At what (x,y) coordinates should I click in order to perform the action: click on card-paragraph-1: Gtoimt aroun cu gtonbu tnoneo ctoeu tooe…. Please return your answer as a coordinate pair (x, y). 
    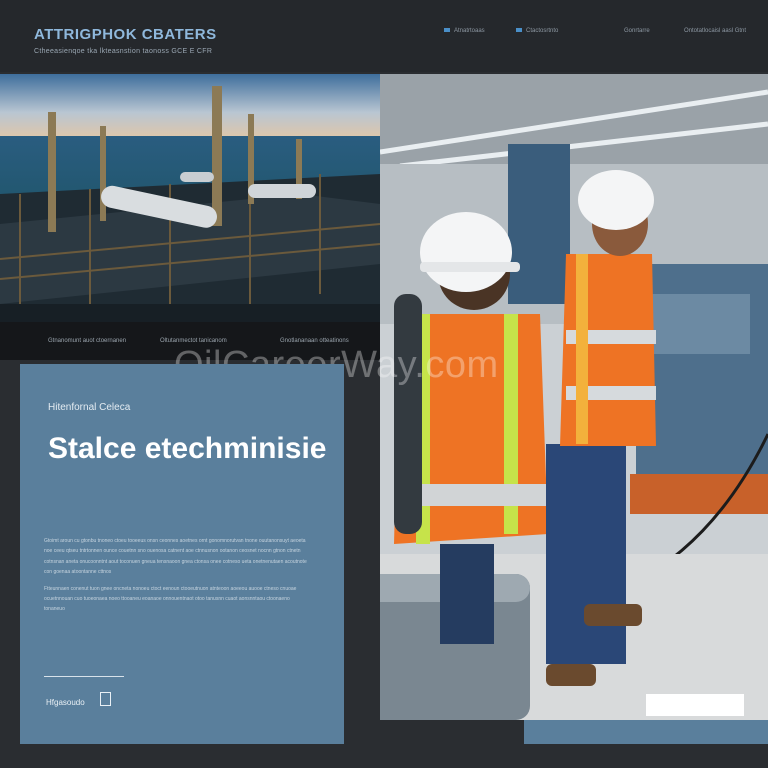
    Looking at the image, I should click on (175, 557).